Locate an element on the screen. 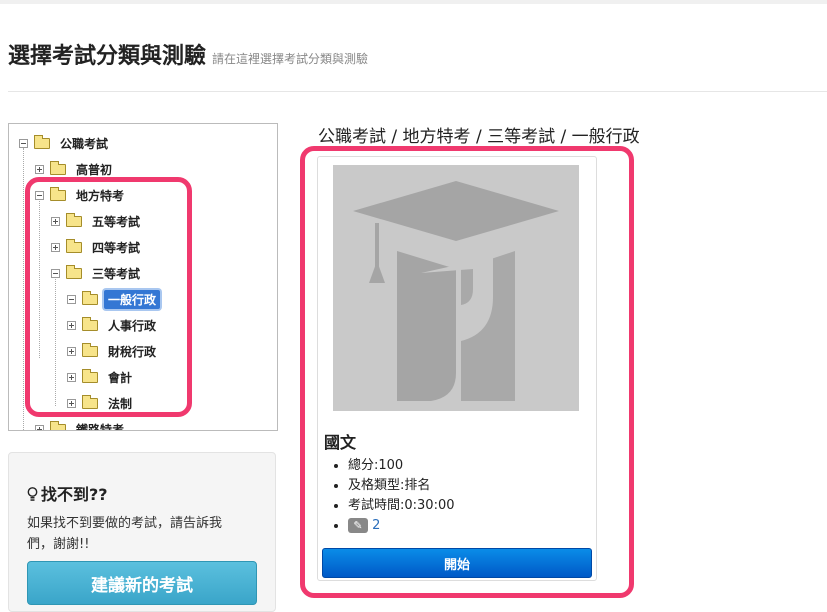  tree-highlight-box is located at coordinates (108, 297).